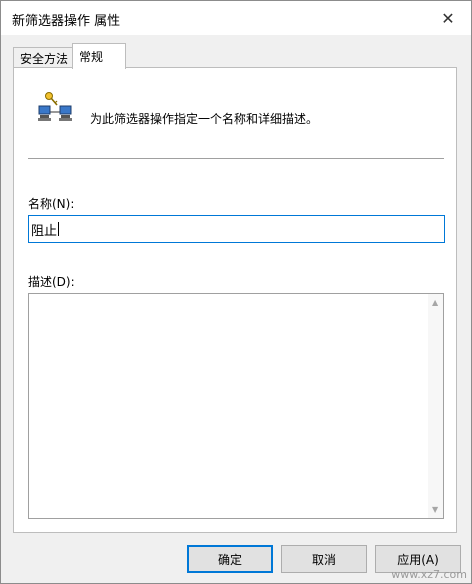  Describe the element at coordinates (435, 406) in the screenshot. I see `vertical-scrollbar: ▲ ▼` at that location.